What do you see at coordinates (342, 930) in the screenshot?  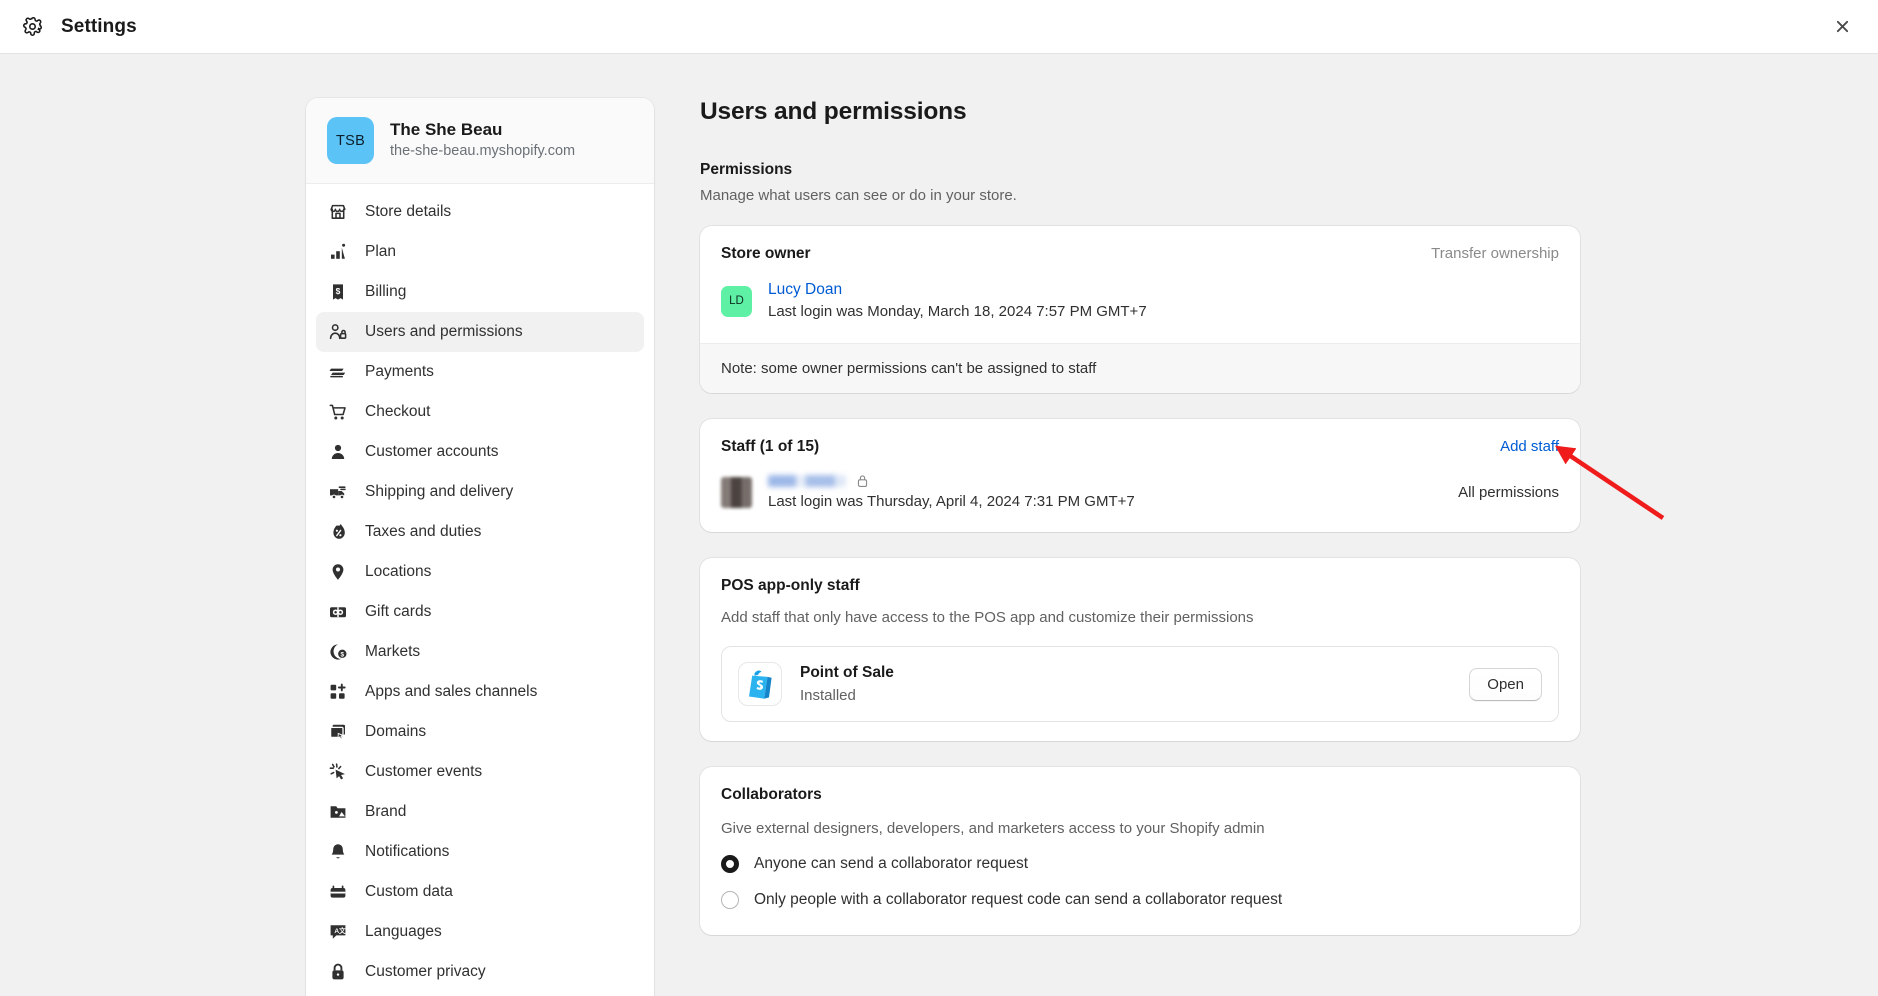 I see `svg-text: 文` at bounding box center [342, 930].